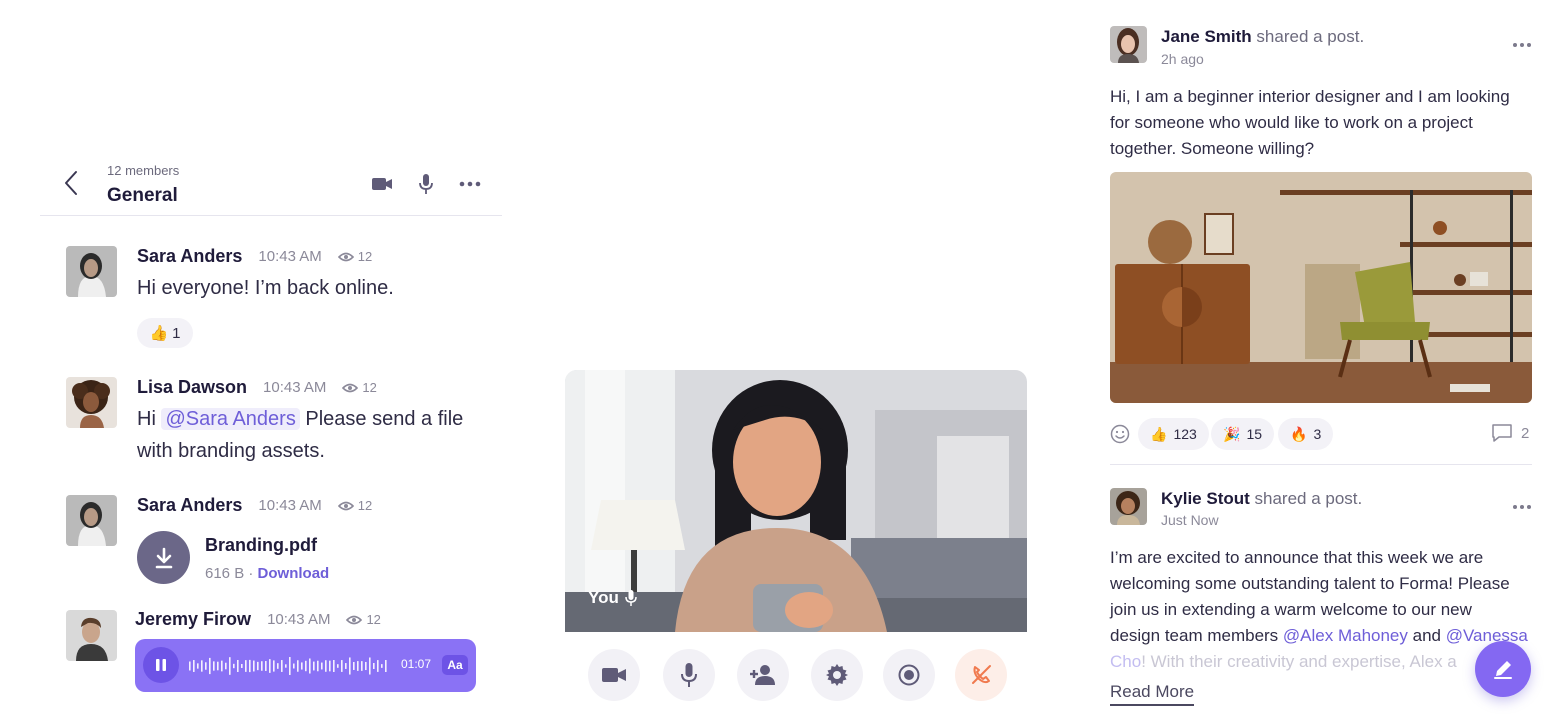  I want to click on chevron-left-icon, so click(71, 183).